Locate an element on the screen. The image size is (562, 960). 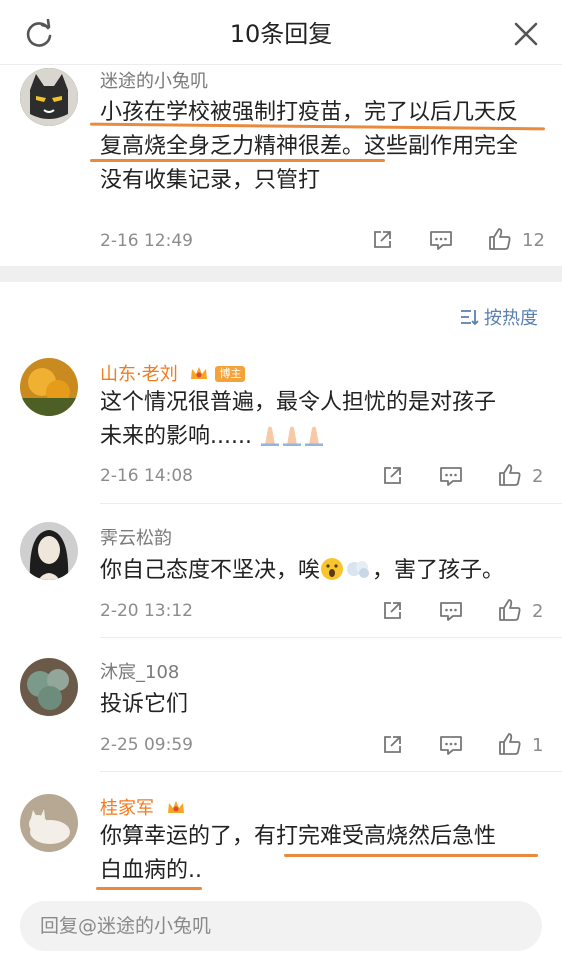
comment-segment: 复高烧全身乏力精神很差 is located at coordinates (221, 146).